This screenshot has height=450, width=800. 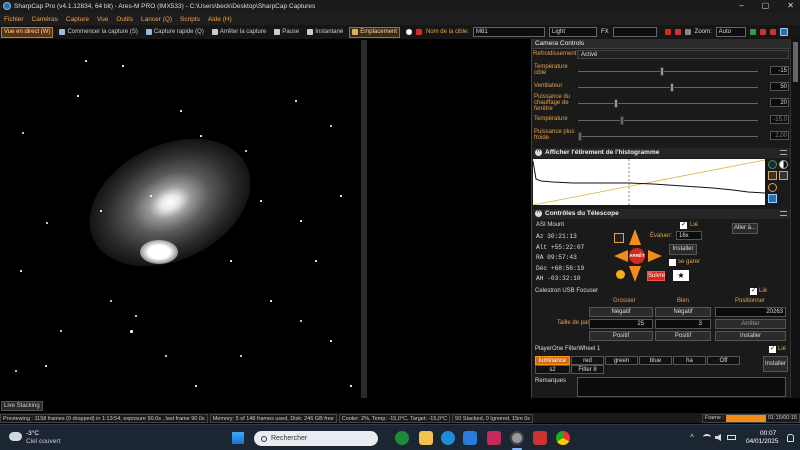 What do you see at coordinates (783, 175) in the screenshot?
I see `lock-icon` at bounding box center [783, 175].